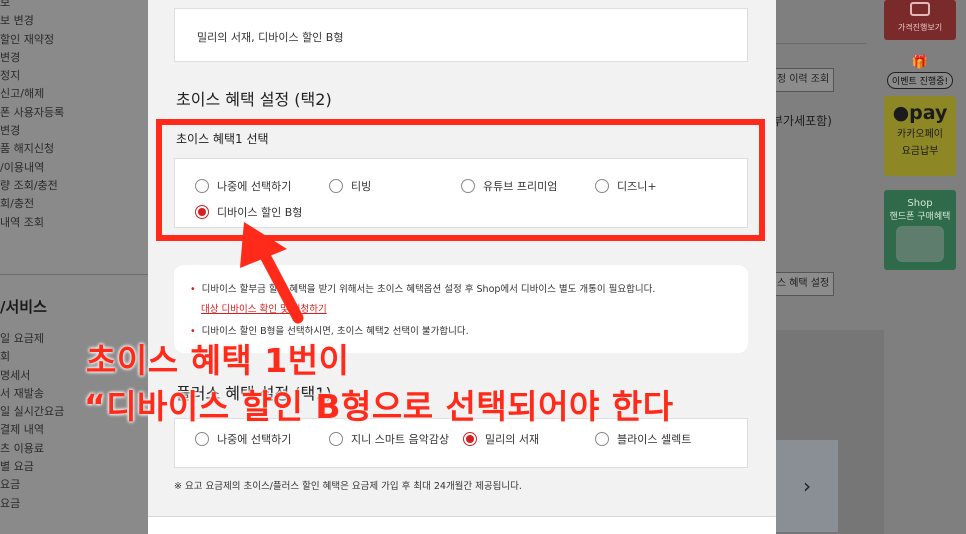  I want to click on event-banner: 🎁 이벤트 진행중!, so click(920, 73).